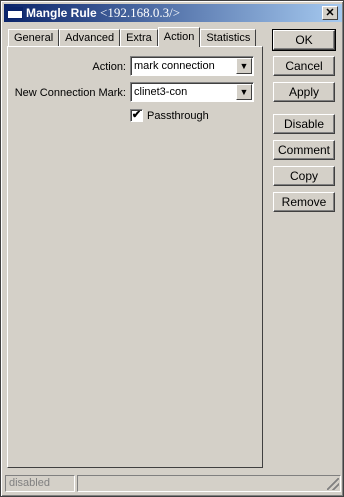 The height and width of the screenshot is (497, 344). What do you see at coordinates (304, 40) in the screenshot?
I see `ok-button: OK` at bounding box center [304, 40].